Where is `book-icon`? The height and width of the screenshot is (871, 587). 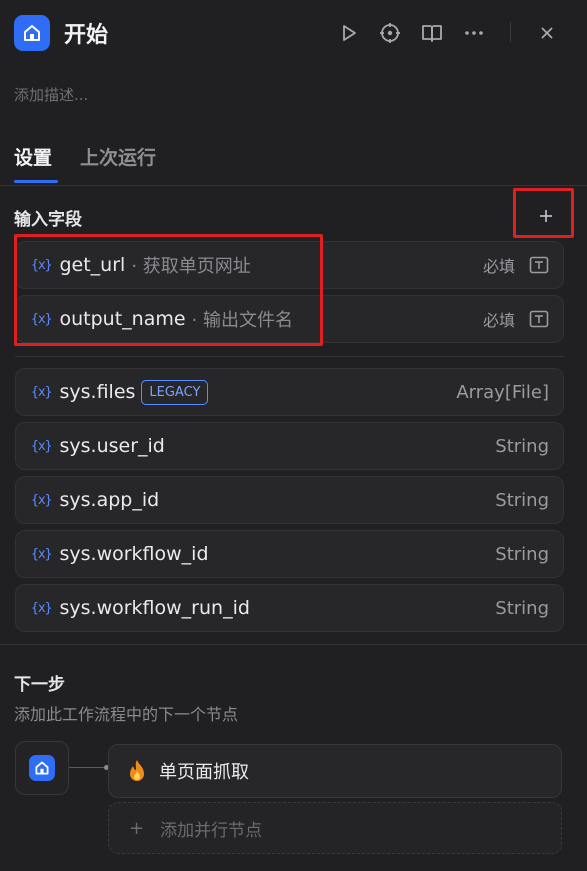 book-icon is located at coordinates (432, 33).